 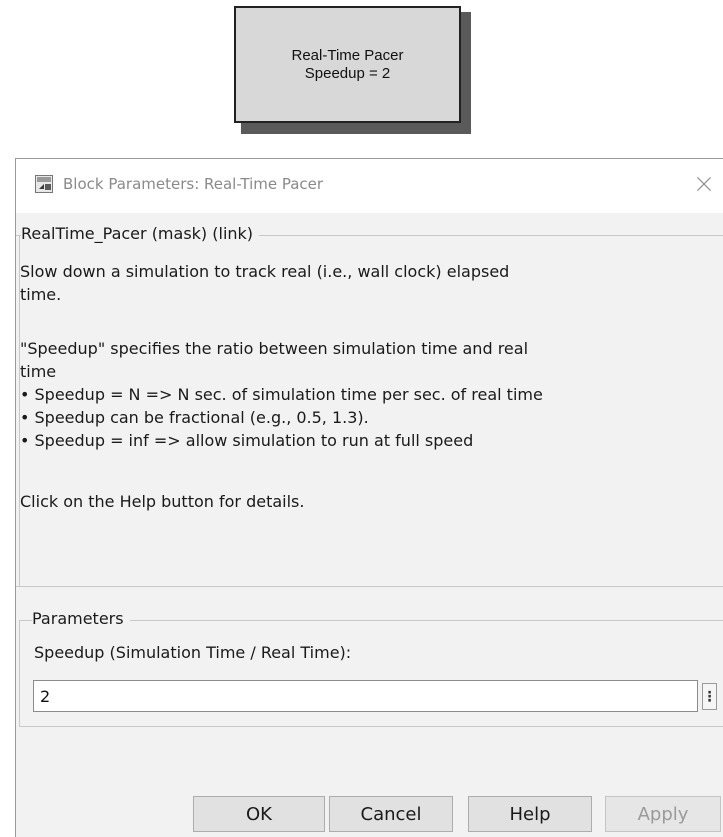 What do you see at coordinates (371, 726) in the screenshot?
I see `parameters-group-bottom-line` at bounding box center [371, 726].